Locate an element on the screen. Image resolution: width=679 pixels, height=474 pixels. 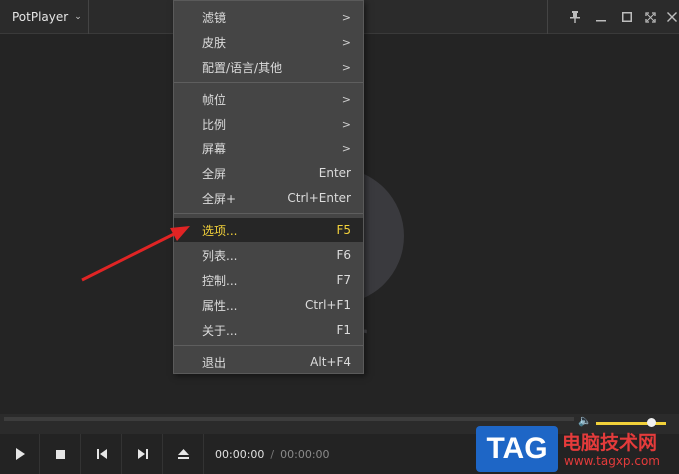
menu-item-fullscreen: 全屏 Enter is located at coordinates (268, 173).